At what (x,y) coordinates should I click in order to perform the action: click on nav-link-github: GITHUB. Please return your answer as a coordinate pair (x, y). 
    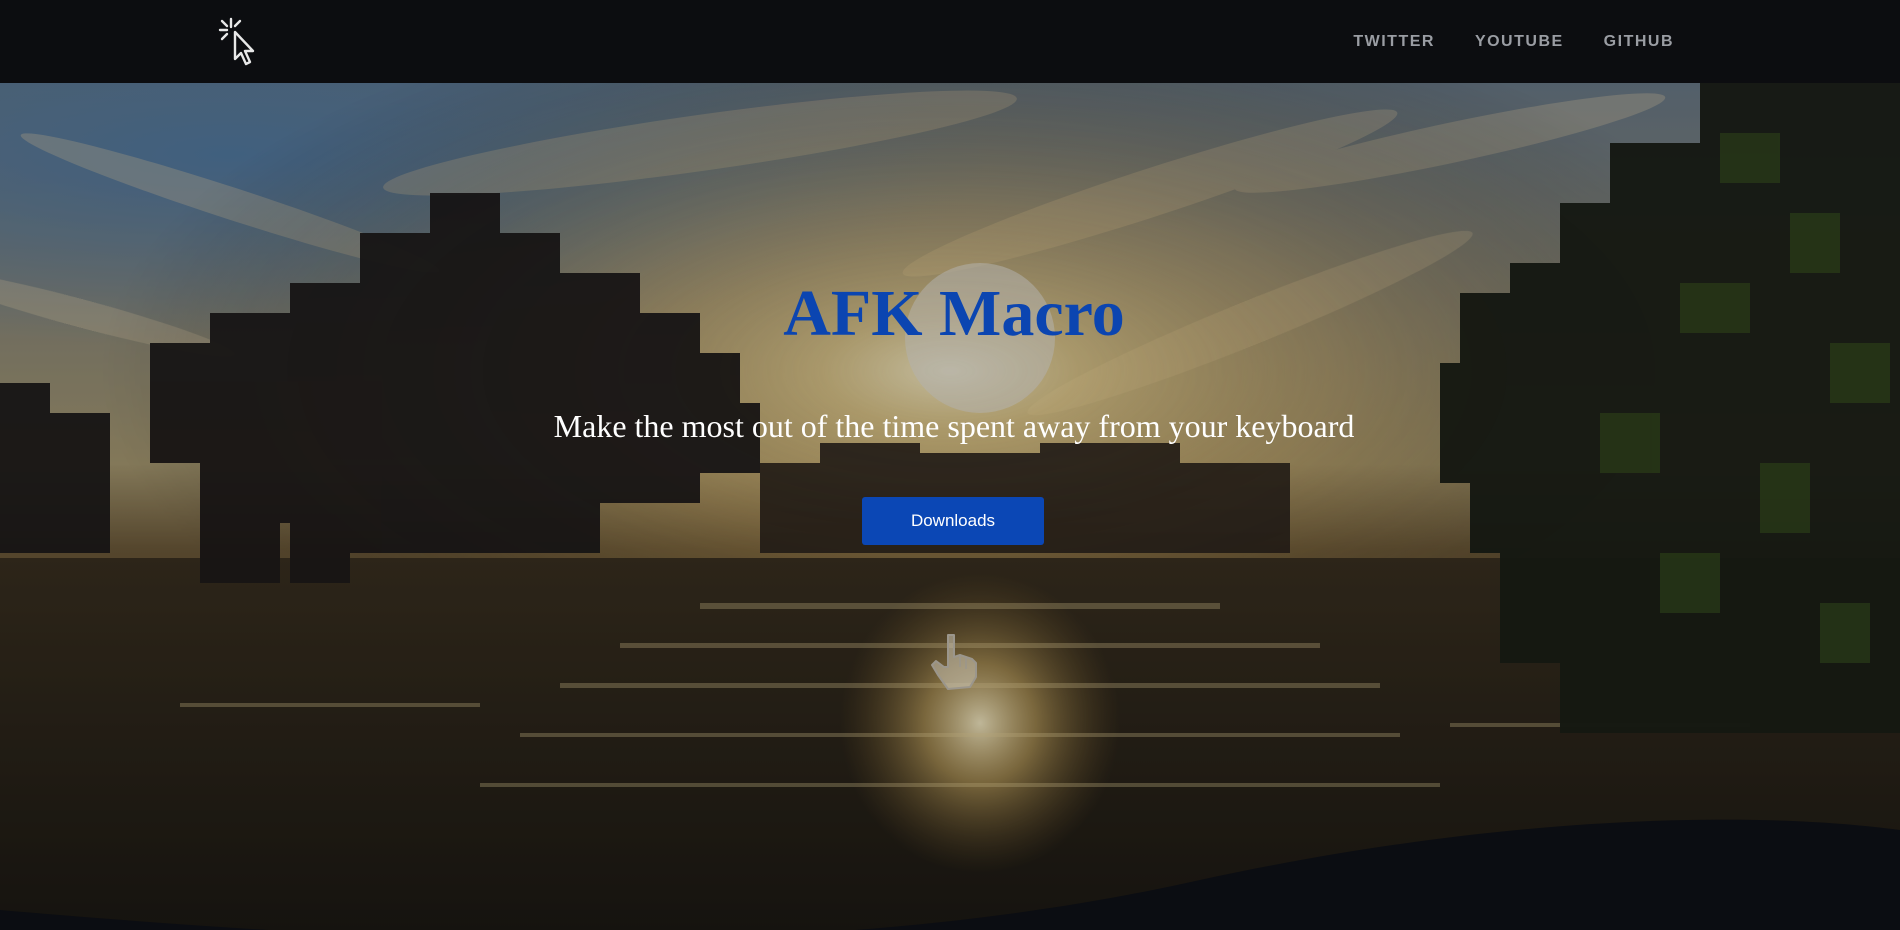
    Looking at the image, I should click on (1639, 42).